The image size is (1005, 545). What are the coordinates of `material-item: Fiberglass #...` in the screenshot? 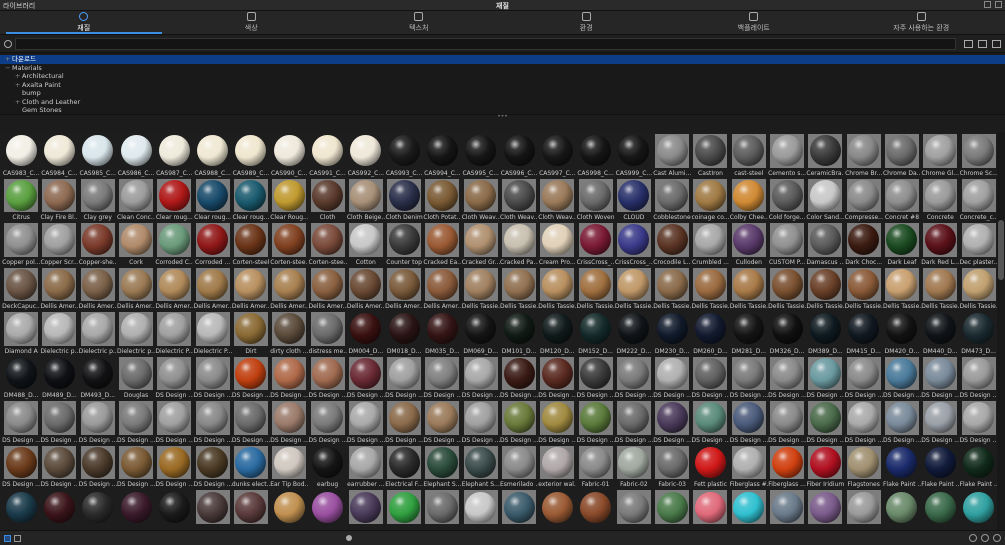 It's located at (749, 466).